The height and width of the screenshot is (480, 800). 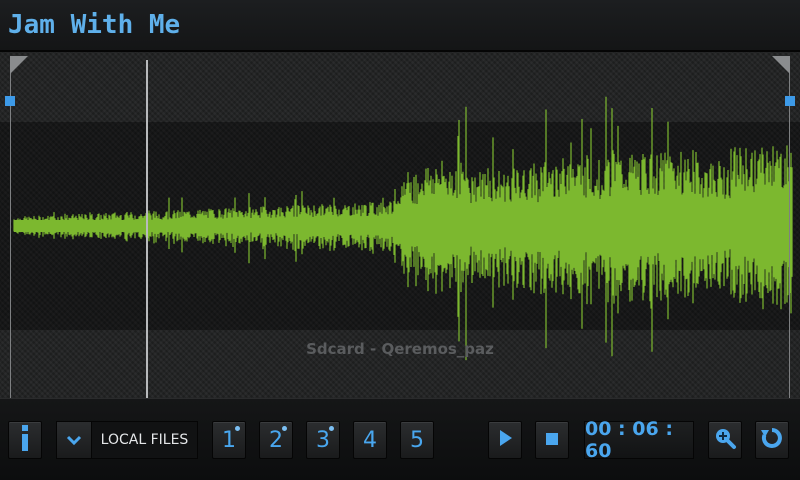 What do you see at coordinates (400, 26) in the screenshot?
I see `header-bar: Jam With Me` at bounding box center [400, 26].